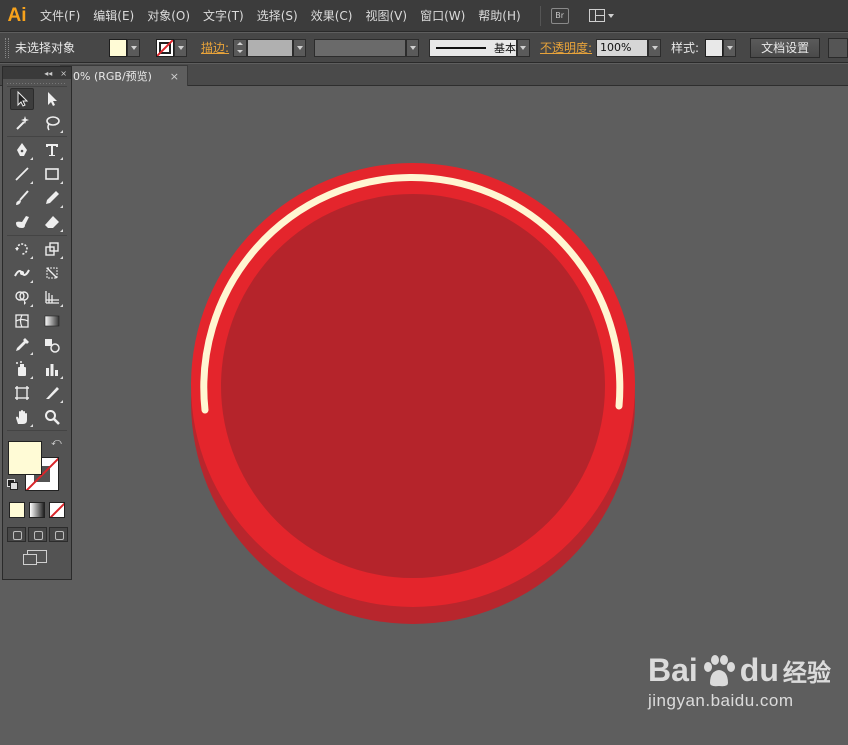 Image resolution: width=848 pixels, height=745 pixels. Describe the element at coordinates (596, 15) in the screenshot. I see `layout-grid-icon` at that location.